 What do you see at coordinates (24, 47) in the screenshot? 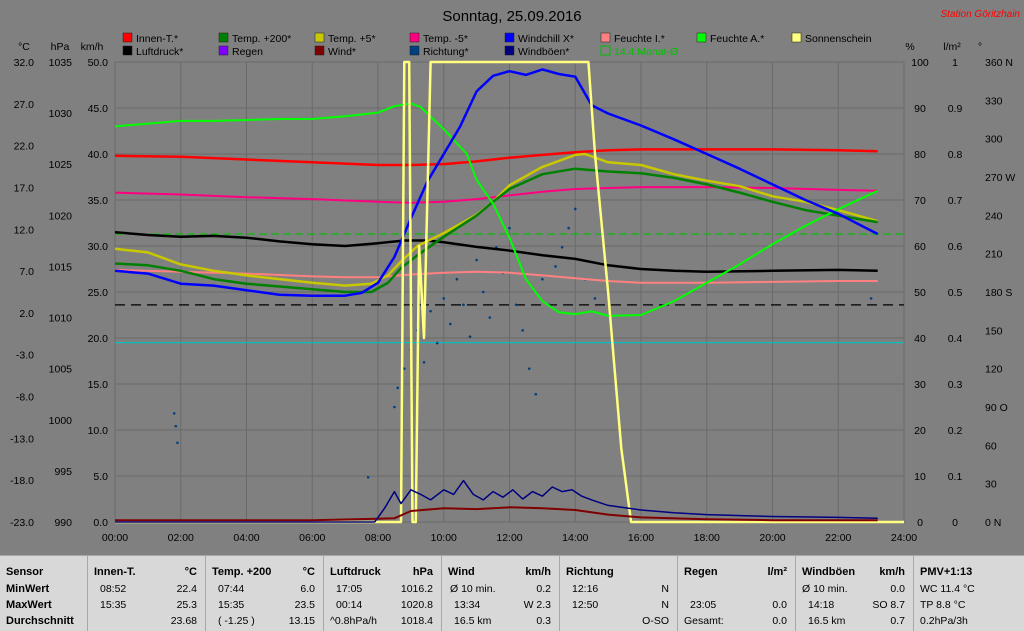
I see `unit-celsius: °C` at bounding box center [24, 47].